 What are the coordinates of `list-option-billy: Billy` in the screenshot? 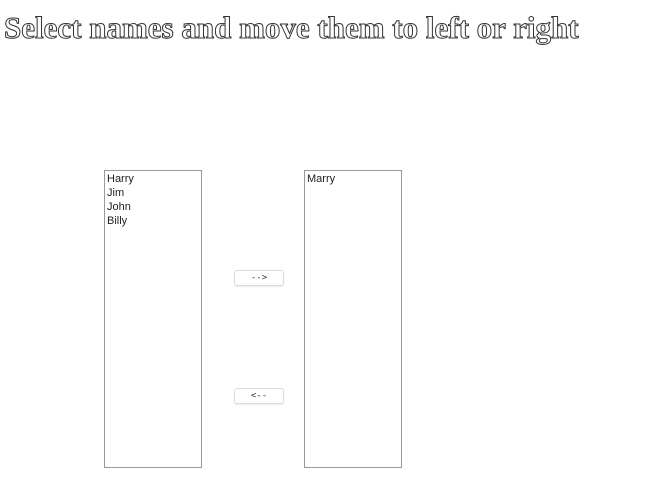 It's located at (153, 221).